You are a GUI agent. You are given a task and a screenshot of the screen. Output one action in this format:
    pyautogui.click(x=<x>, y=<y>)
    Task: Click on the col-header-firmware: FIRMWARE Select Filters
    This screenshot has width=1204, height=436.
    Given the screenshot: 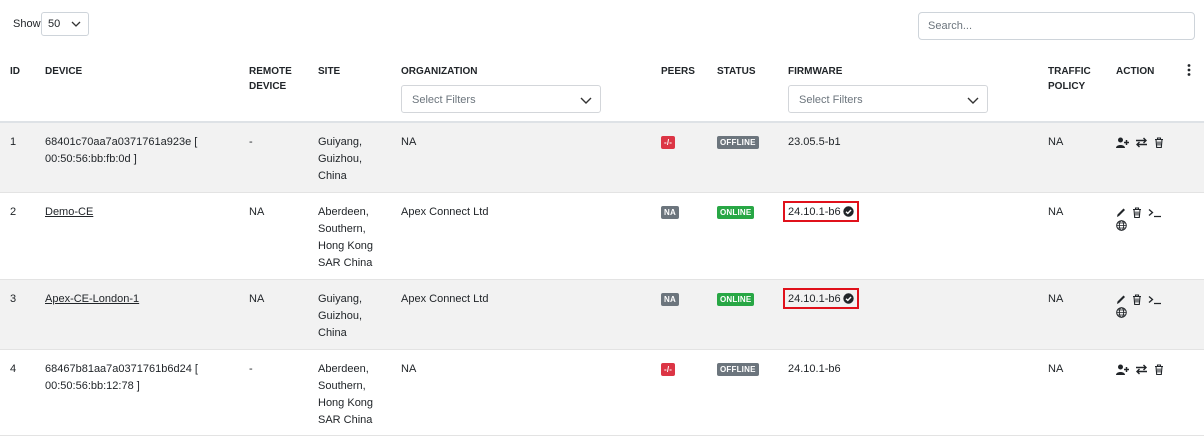 What is the action you would take?
    pyautogui.click(x=918, y=88)
    